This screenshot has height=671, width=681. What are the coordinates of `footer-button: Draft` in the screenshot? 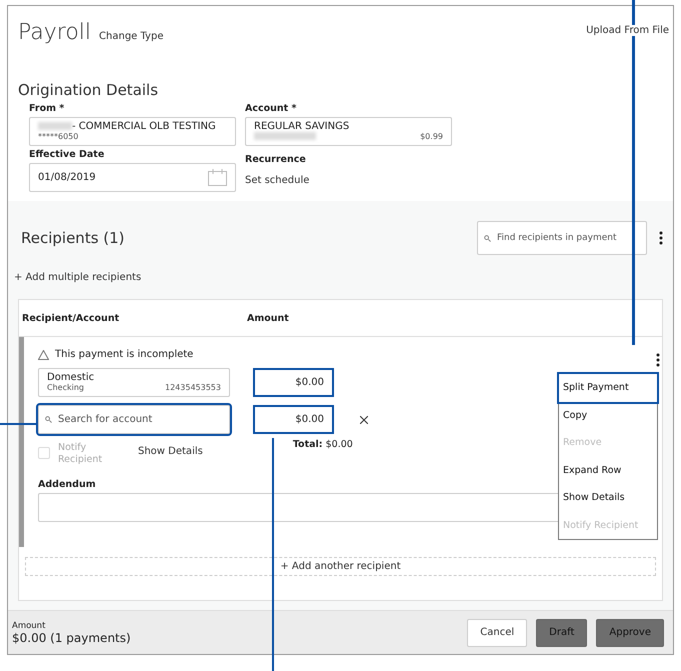 It's located at (562, 632).